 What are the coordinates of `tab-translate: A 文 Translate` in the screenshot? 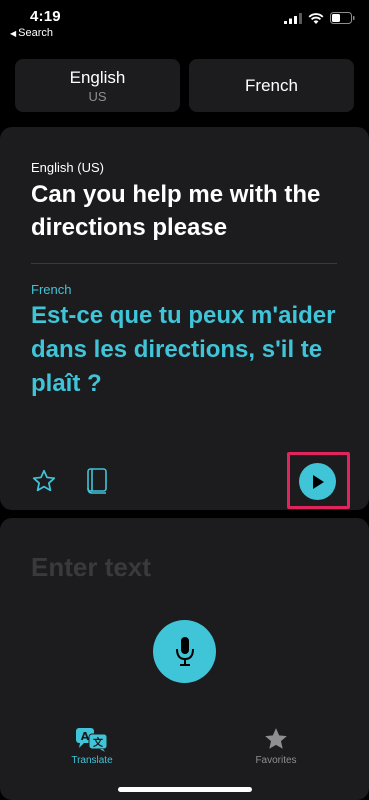 It's located at (92, 746).